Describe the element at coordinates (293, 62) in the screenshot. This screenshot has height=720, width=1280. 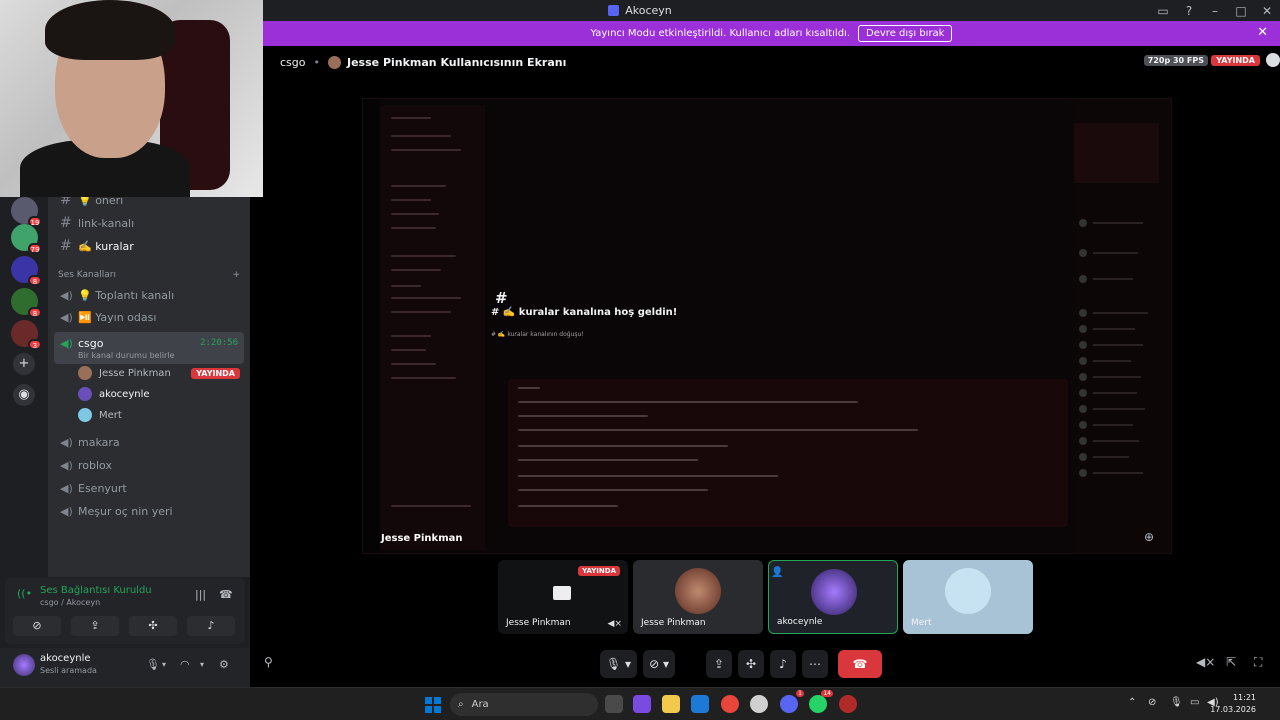
I see `stage-channel-name: csgo` at that location.